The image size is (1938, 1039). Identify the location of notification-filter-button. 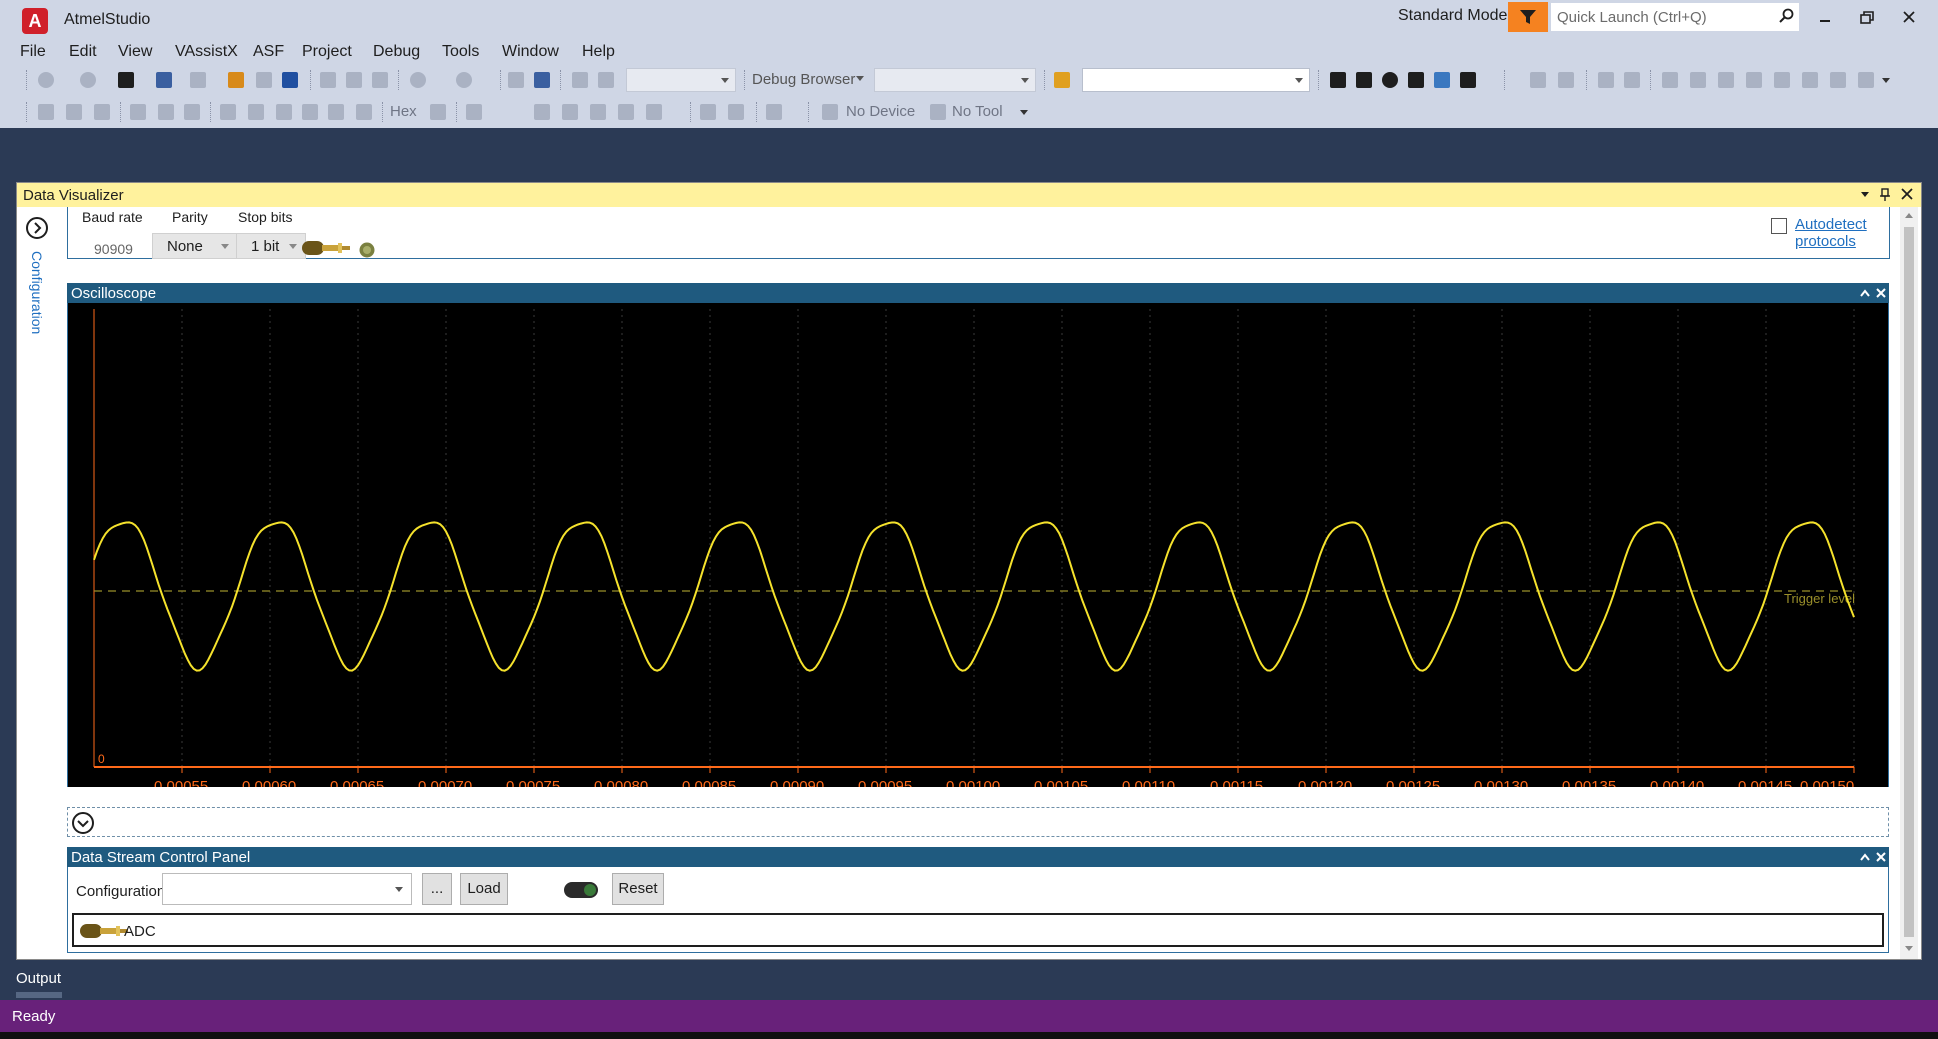
(1528, 17).